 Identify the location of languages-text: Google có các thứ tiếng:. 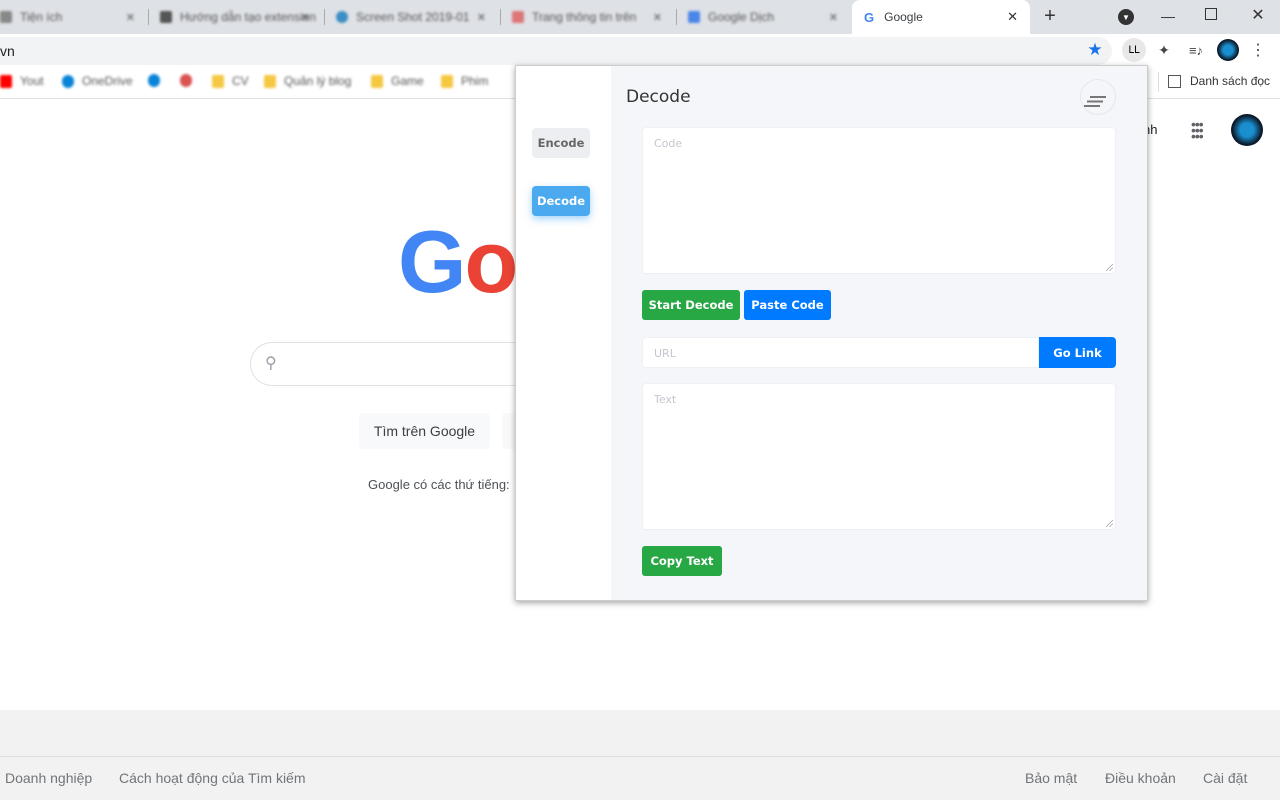
(439, 484).